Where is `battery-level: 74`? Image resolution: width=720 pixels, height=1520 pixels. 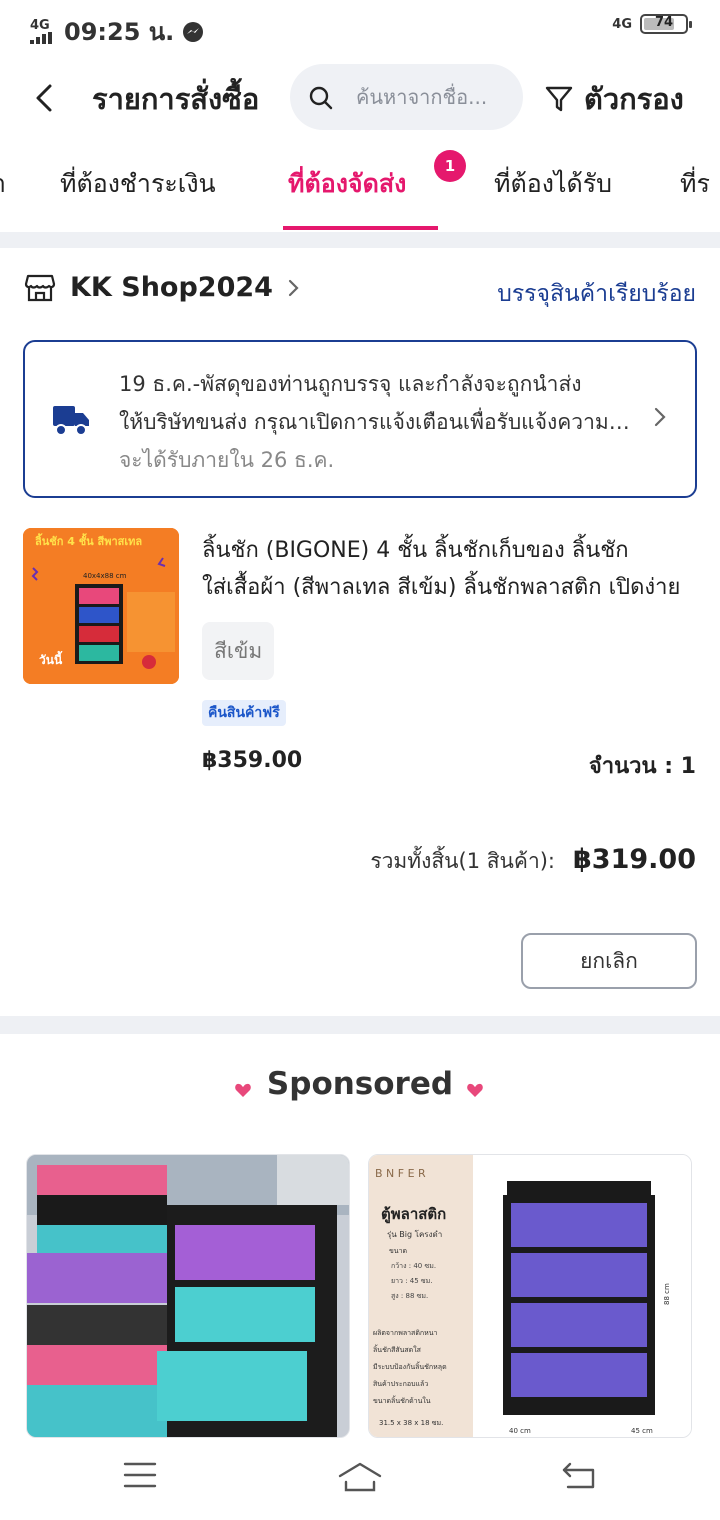 battery-level: 74 is located at coordinates (664, 22).